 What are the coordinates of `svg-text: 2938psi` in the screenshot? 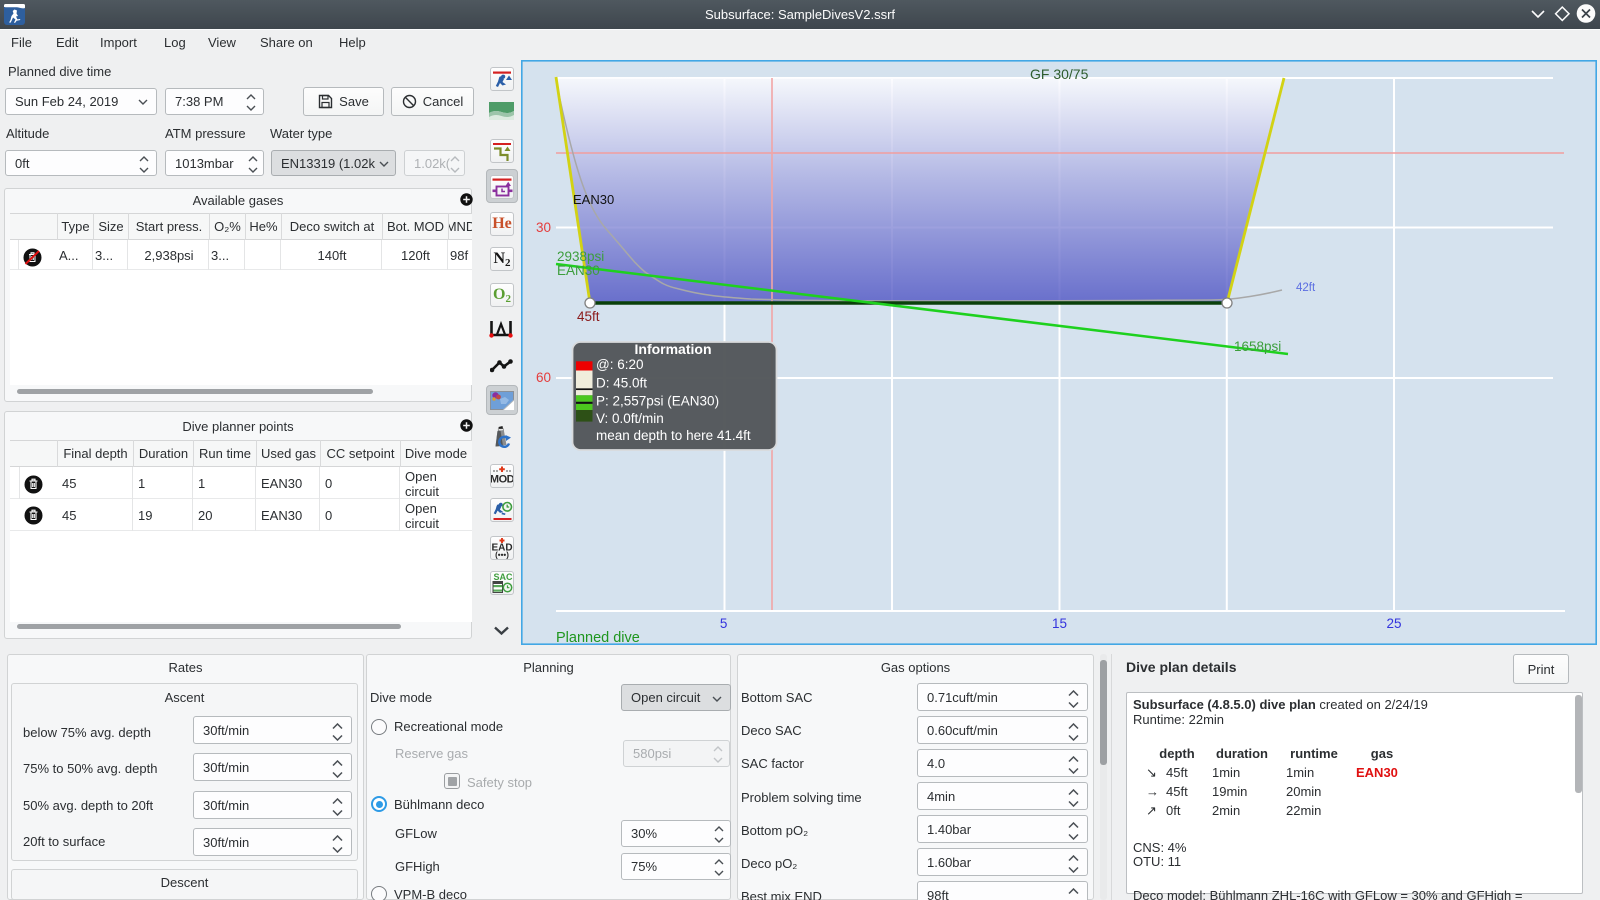 It's located at (580, 256).